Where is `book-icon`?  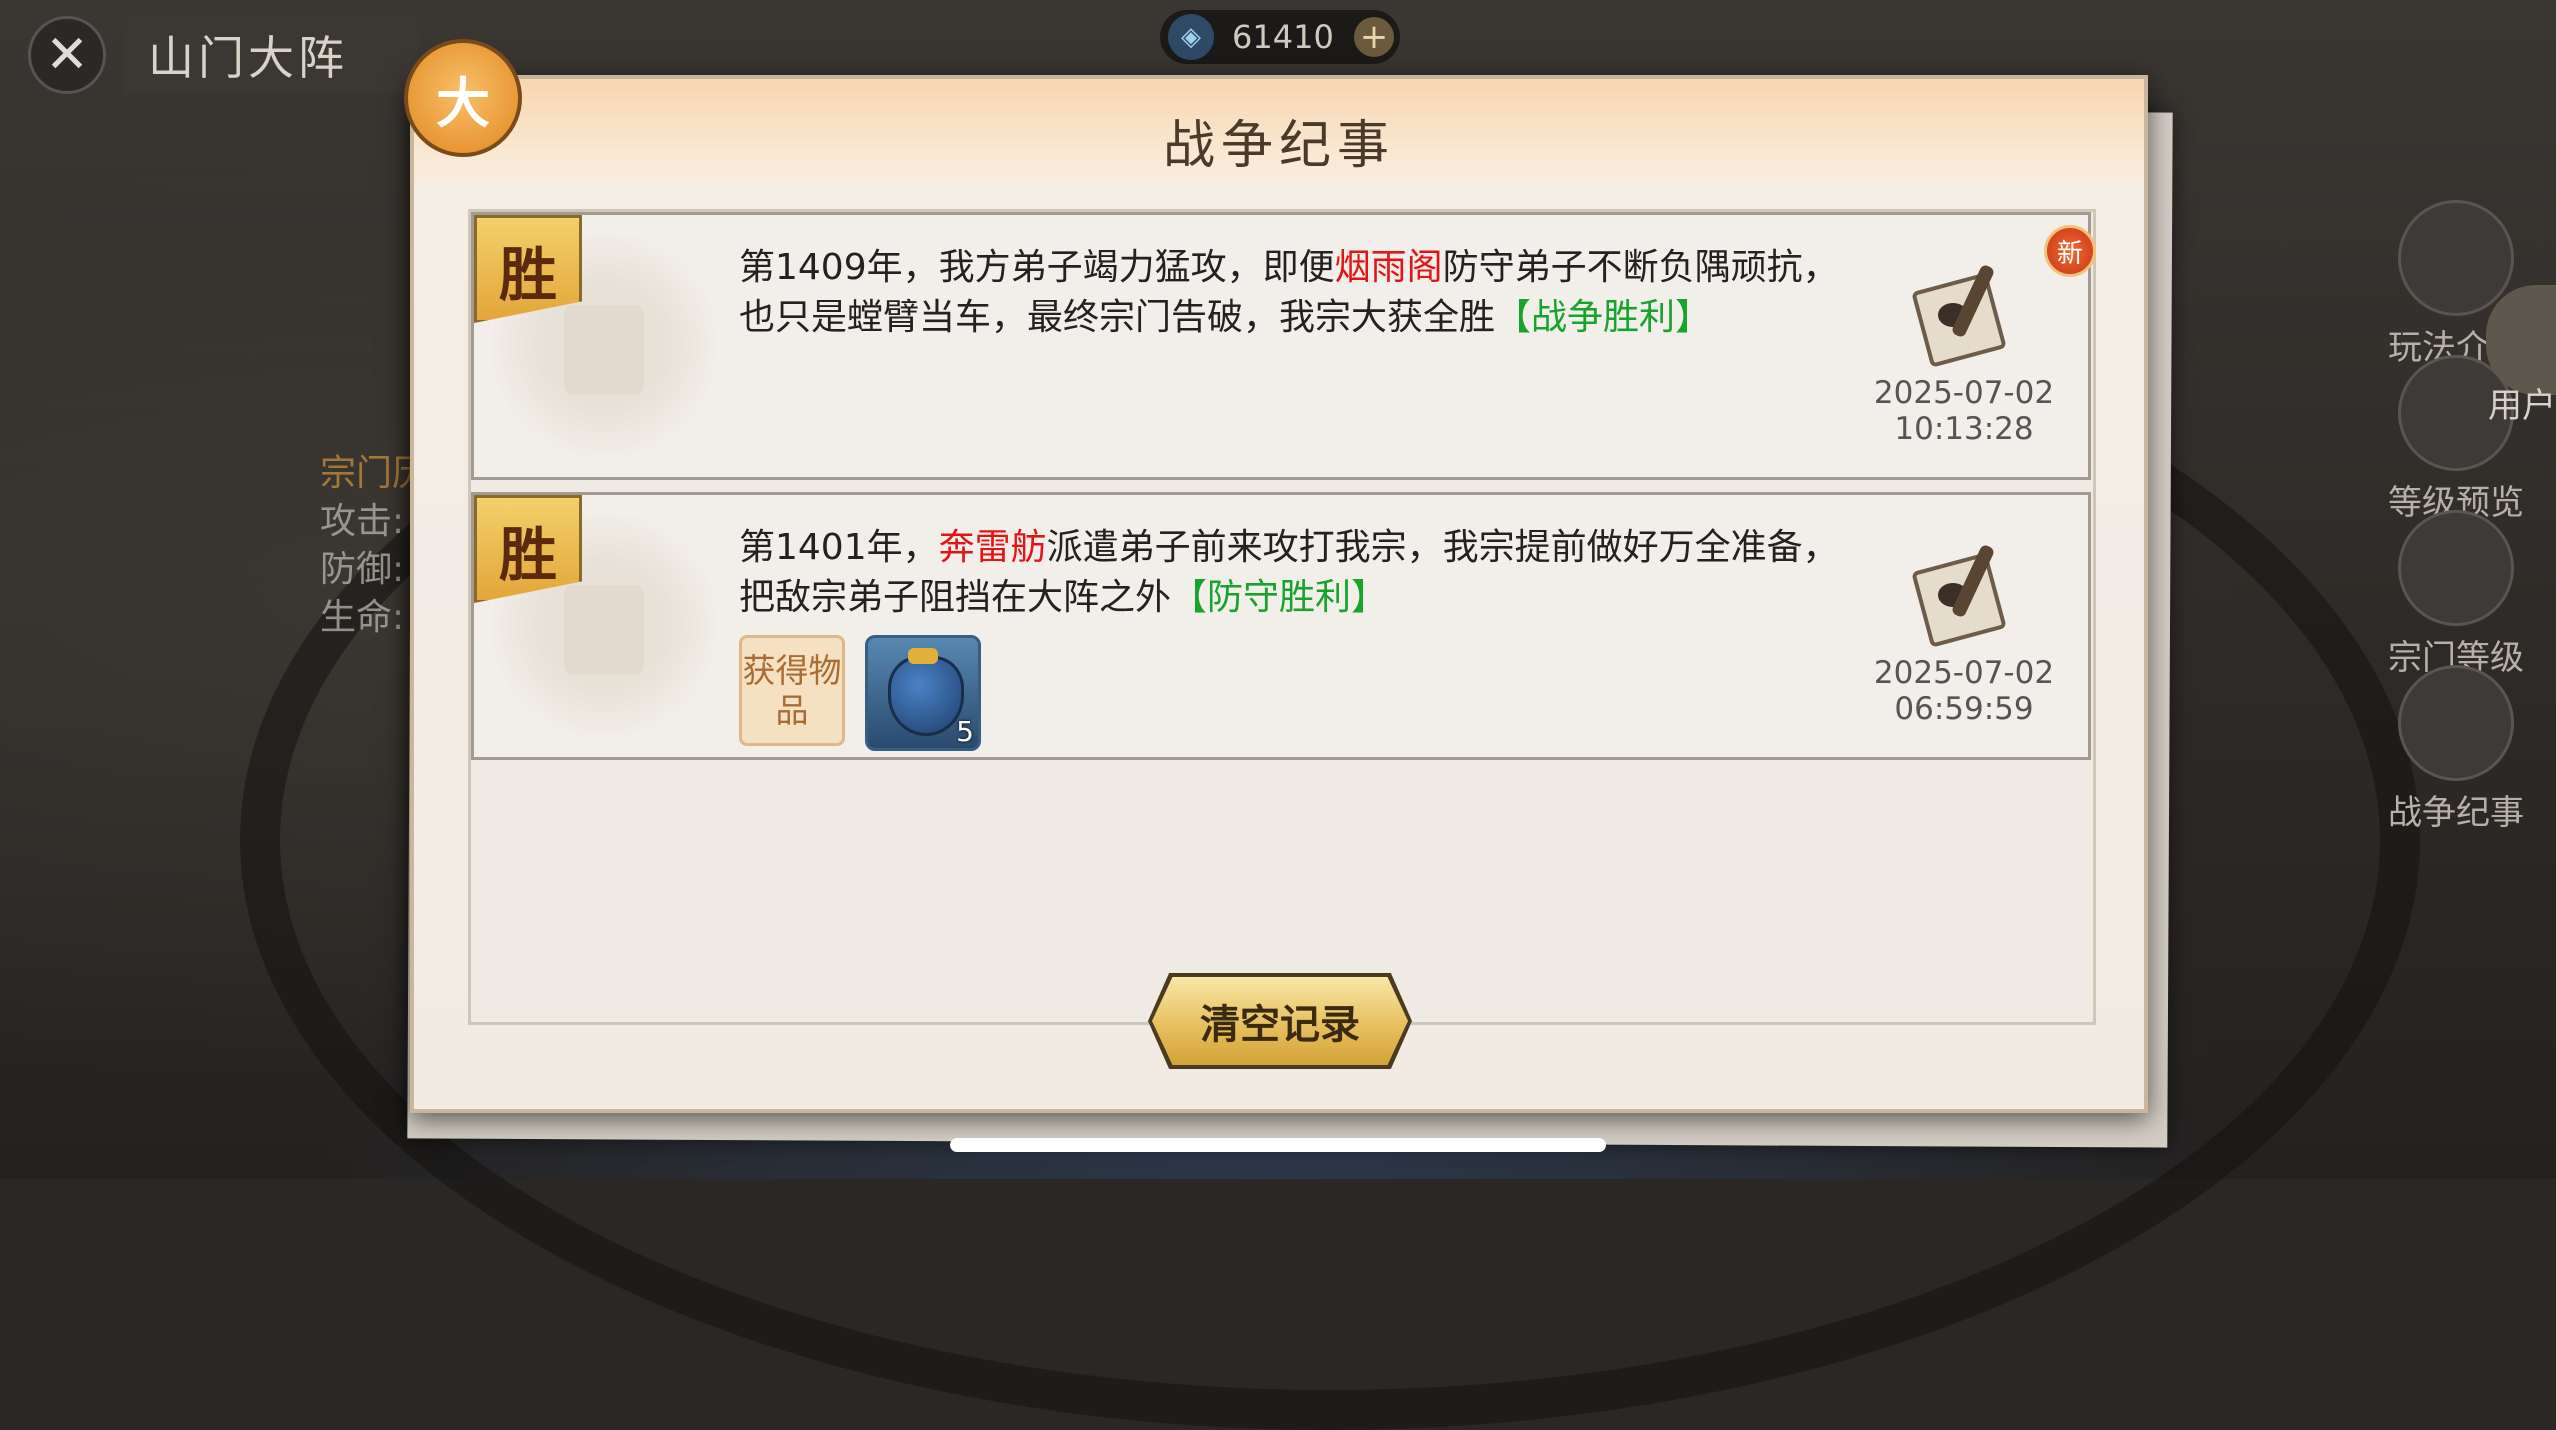
book-icon is located at coordinates (2456, 258).